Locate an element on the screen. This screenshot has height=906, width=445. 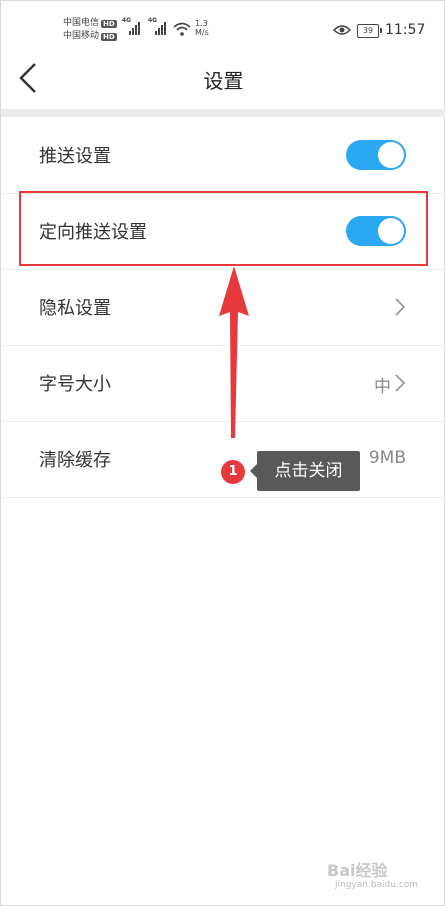
carrier-1: 中国电信 is located at coordinates (81, 23).